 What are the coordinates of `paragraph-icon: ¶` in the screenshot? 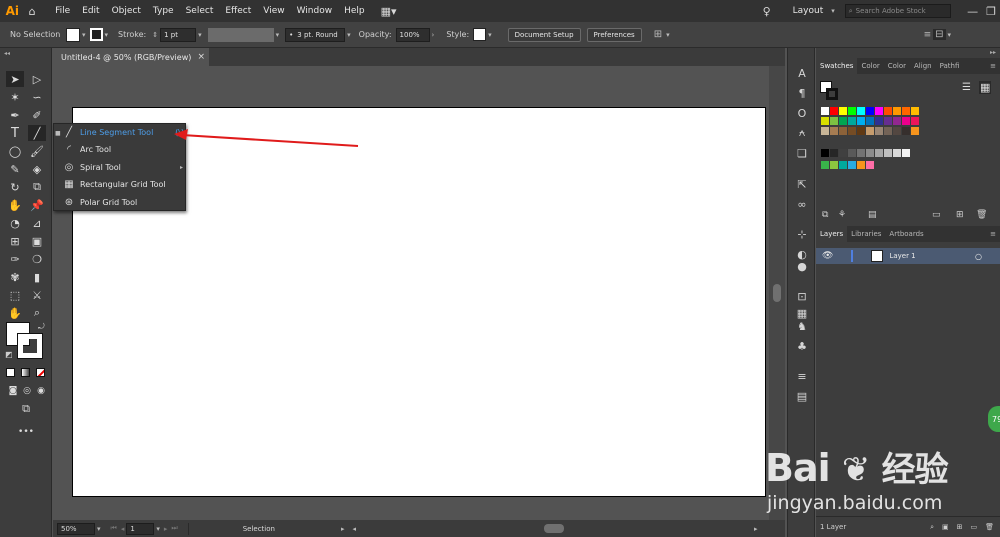 It's located at (802, 93).